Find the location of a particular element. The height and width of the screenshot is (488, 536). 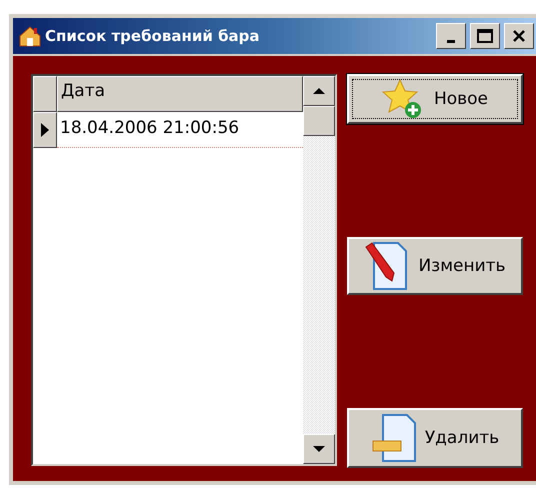

close-button is located at coordinates (519, 36).